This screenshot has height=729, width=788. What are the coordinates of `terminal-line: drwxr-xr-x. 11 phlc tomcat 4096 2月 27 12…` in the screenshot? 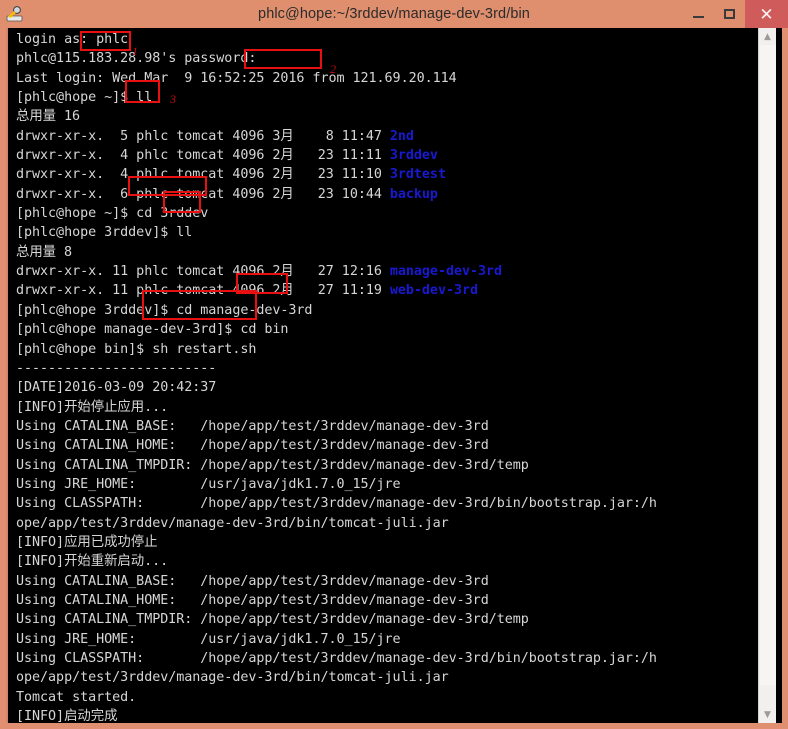 It's located at (259, 272).